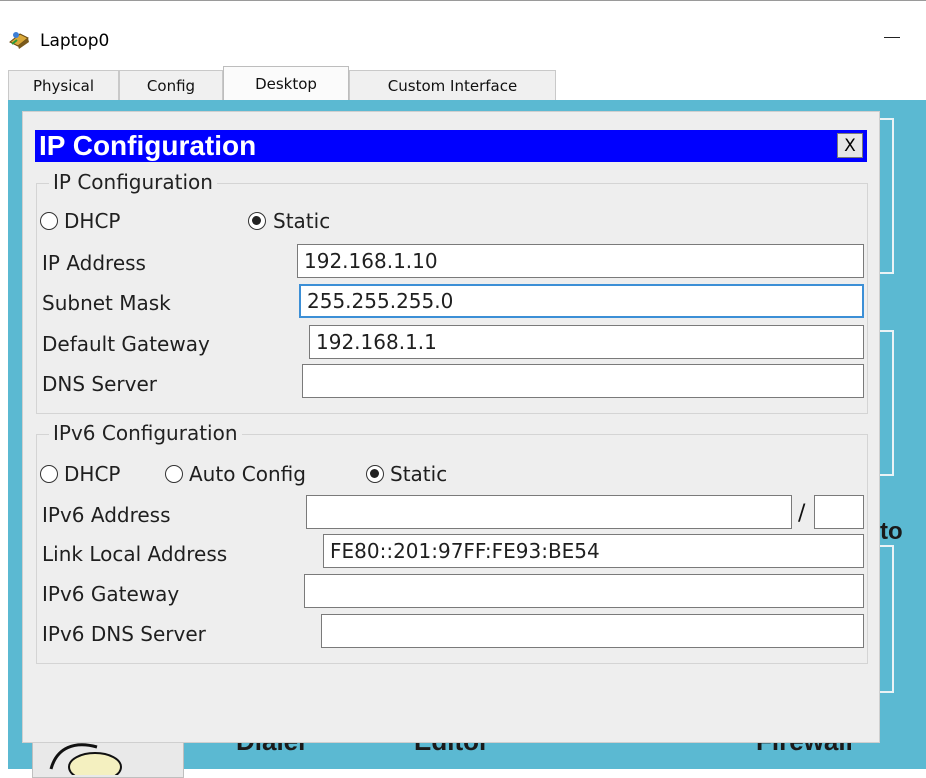 This screenshot has height=778, width=926. What do you see at coordinates (49, 221) in the screenshot?
I see `ipv4-dhcp-radio` at bounding box center [49, 221].